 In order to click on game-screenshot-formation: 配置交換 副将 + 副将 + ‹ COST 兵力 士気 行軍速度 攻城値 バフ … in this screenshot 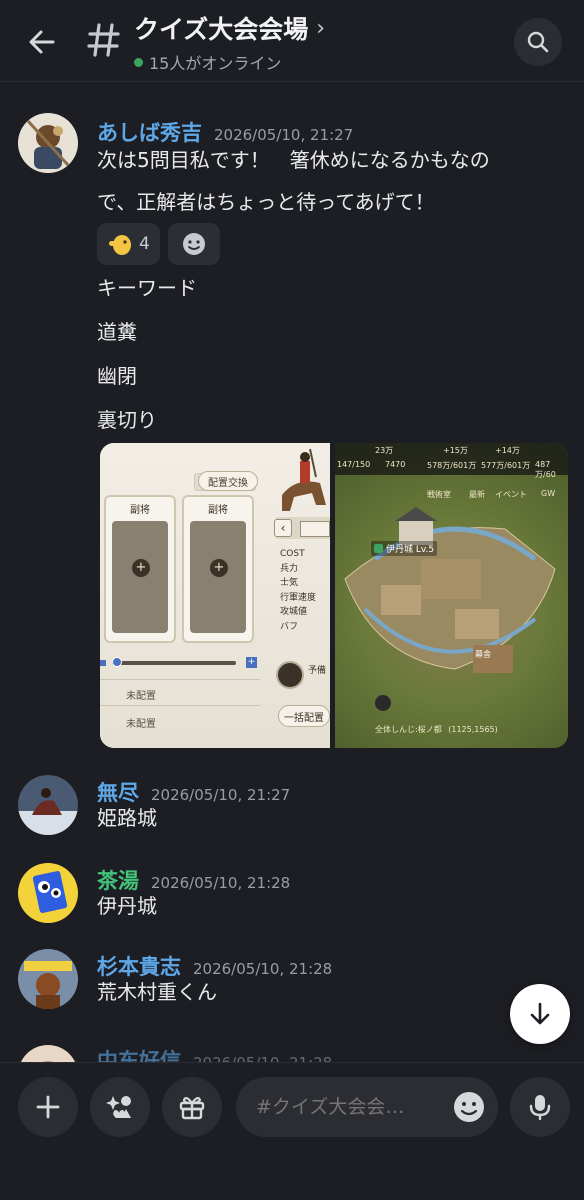, I will do `click(215, 595)`.